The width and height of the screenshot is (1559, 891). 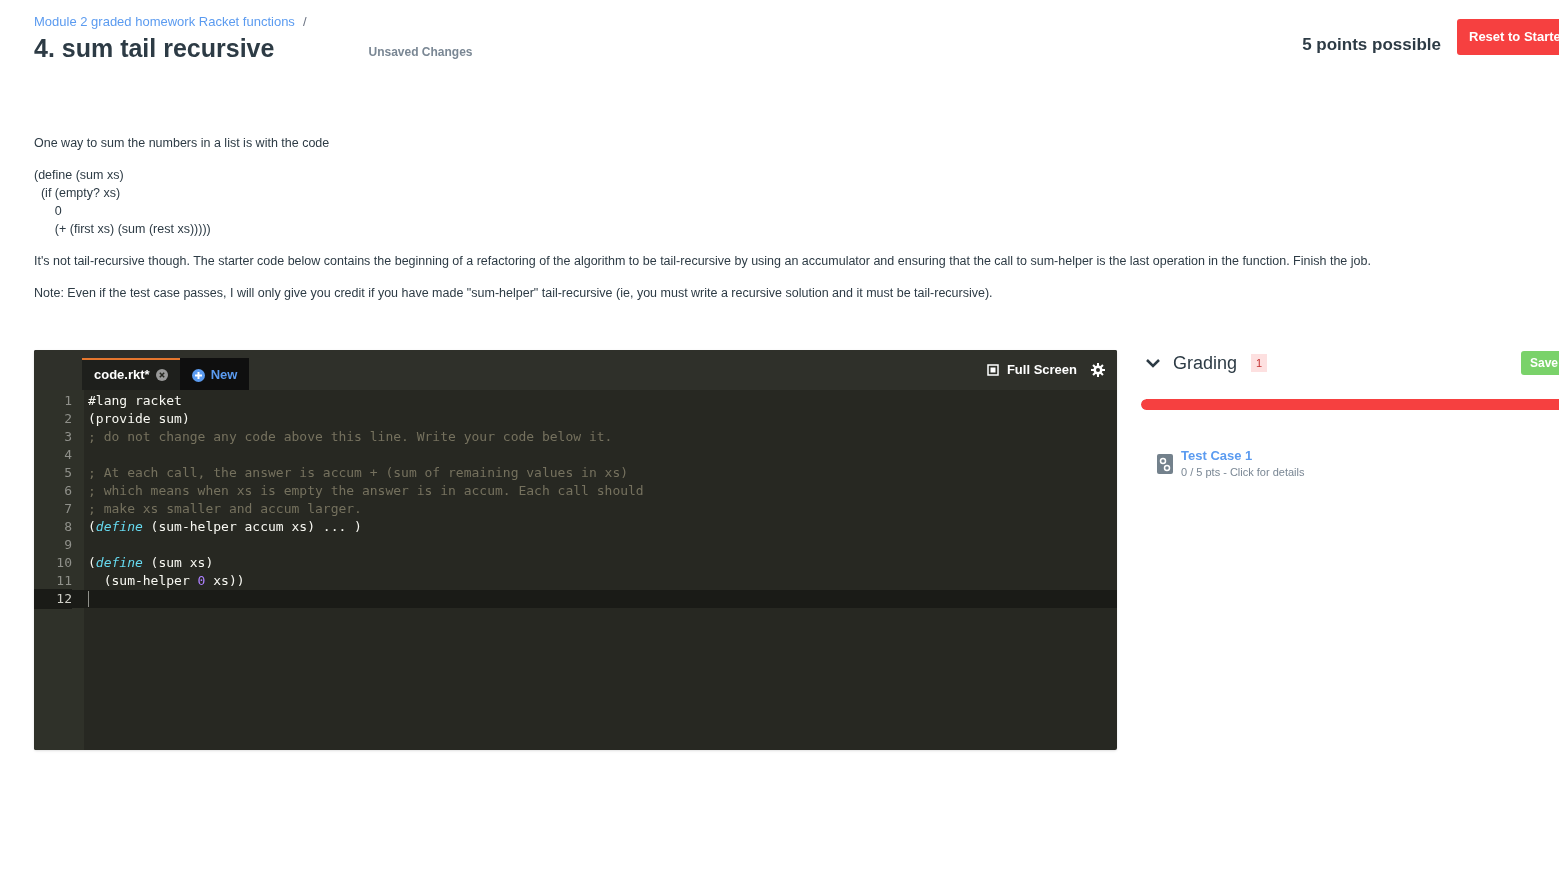 What do you see at coordinates (63, 563) in the screenshot?
I see `line-number: 10` at bounding box center [63, 563].